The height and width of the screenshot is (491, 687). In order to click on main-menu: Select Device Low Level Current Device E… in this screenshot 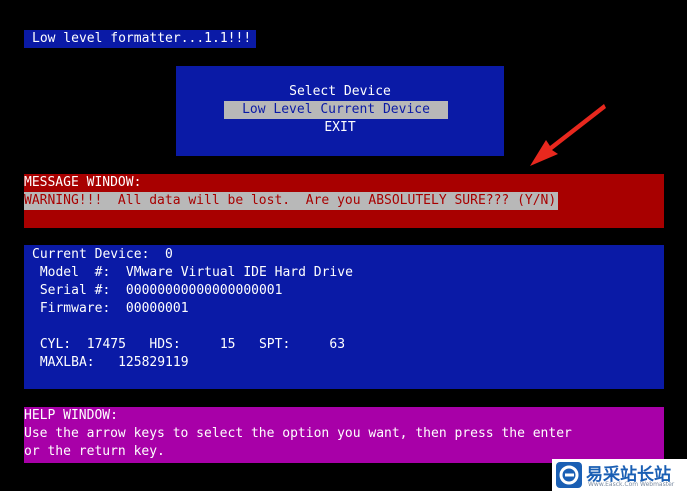, I will do `click(340, 111)`.